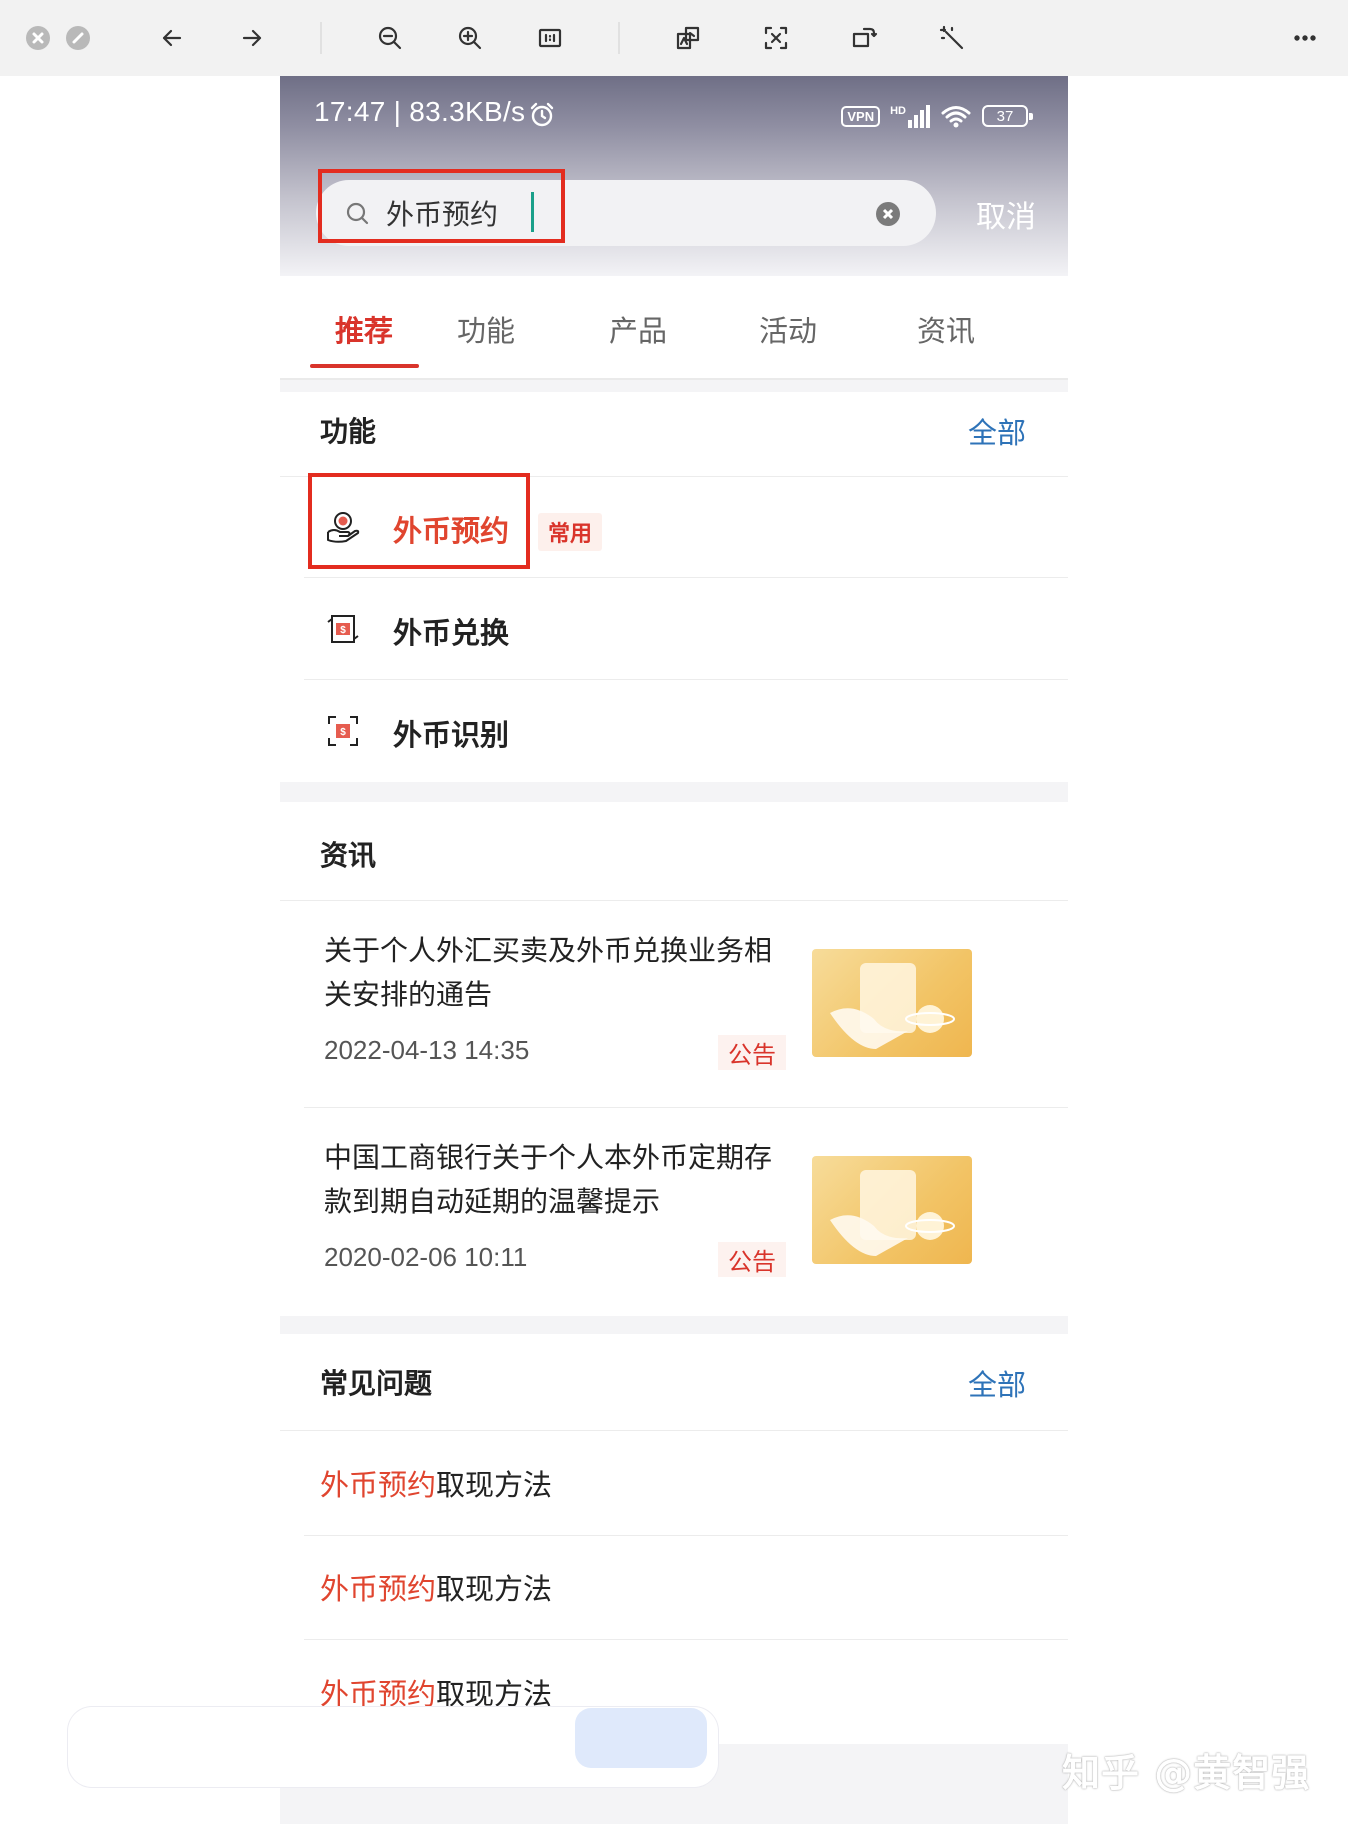  I want to click on function-item-fx-recognition: $ 外币识别, so click(674, 732).